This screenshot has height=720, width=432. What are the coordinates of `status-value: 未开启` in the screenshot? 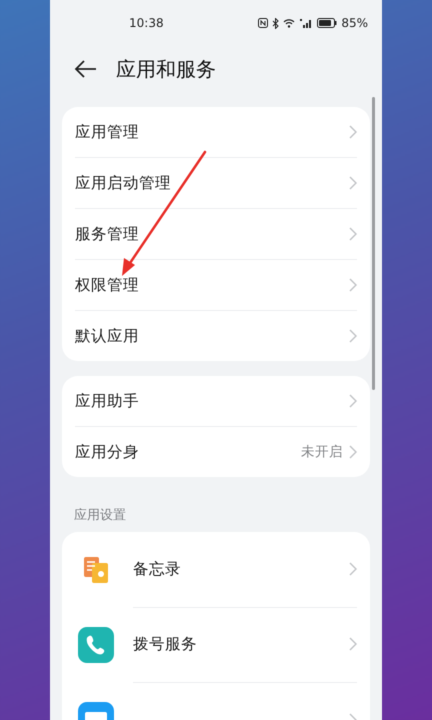 It's located at (322, 452).